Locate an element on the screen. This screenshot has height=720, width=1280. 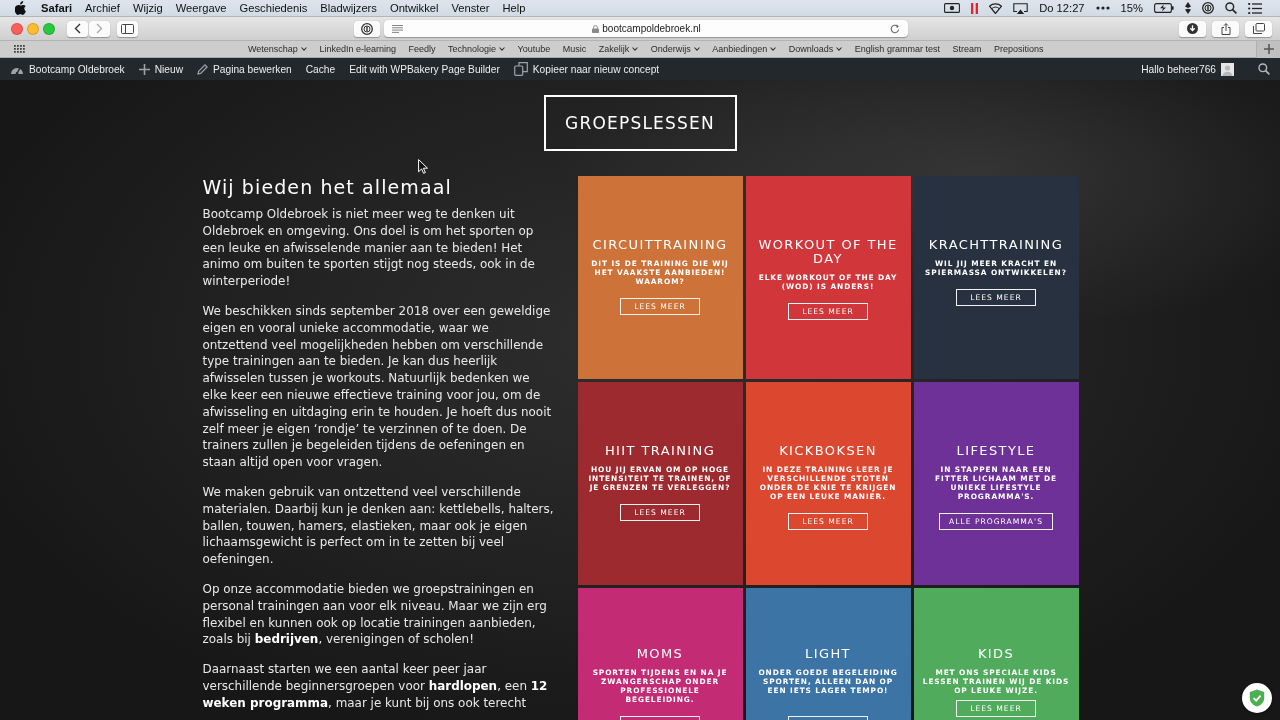
bookmark-link: Prepositions is located at coordinates (1018, 49).